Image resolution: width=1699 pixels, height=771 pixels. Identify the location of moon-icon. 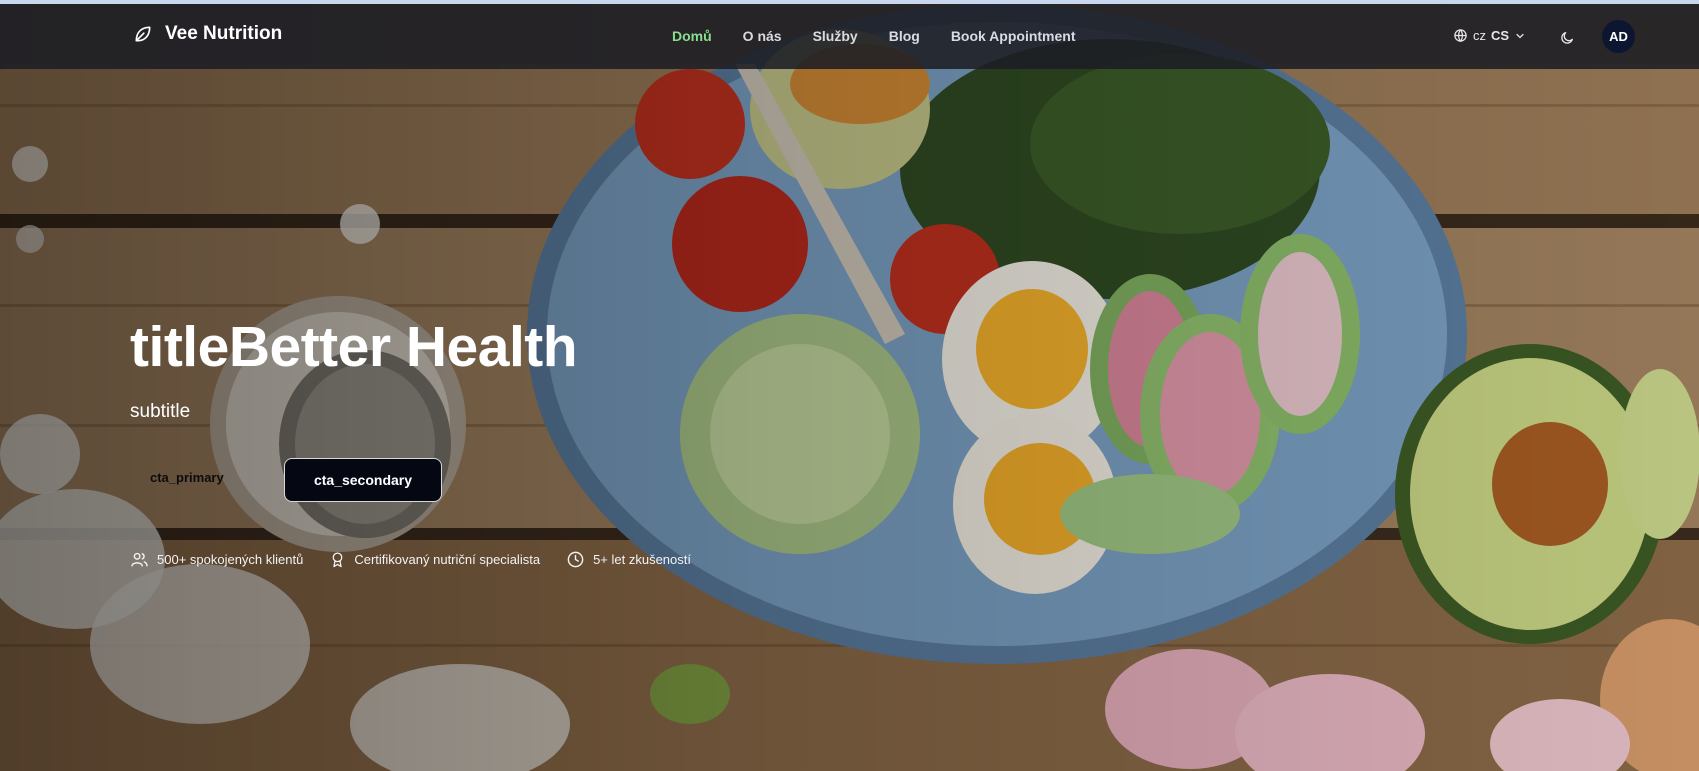
(1567, 37).